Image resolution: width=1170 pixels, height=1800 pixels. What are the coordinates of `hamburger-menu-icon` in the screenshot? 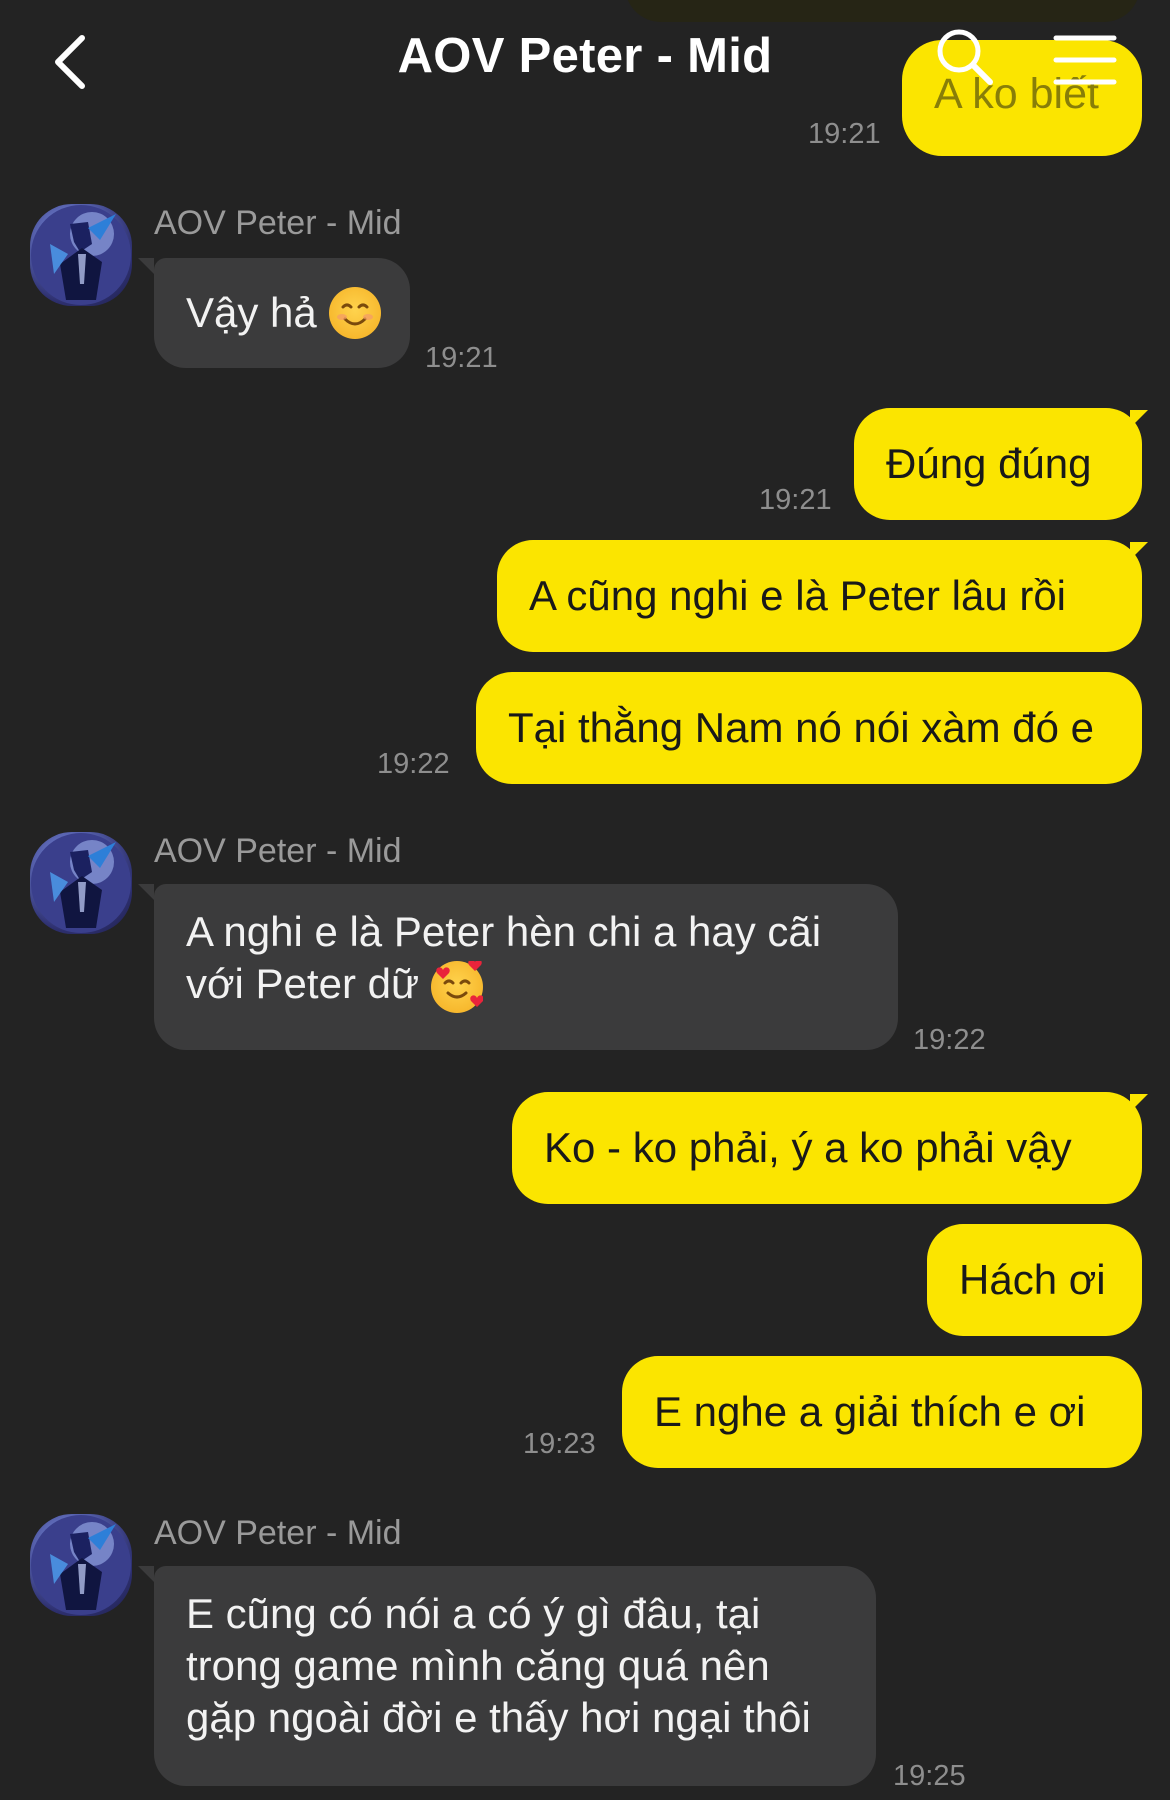 It's located at (1085, 60).